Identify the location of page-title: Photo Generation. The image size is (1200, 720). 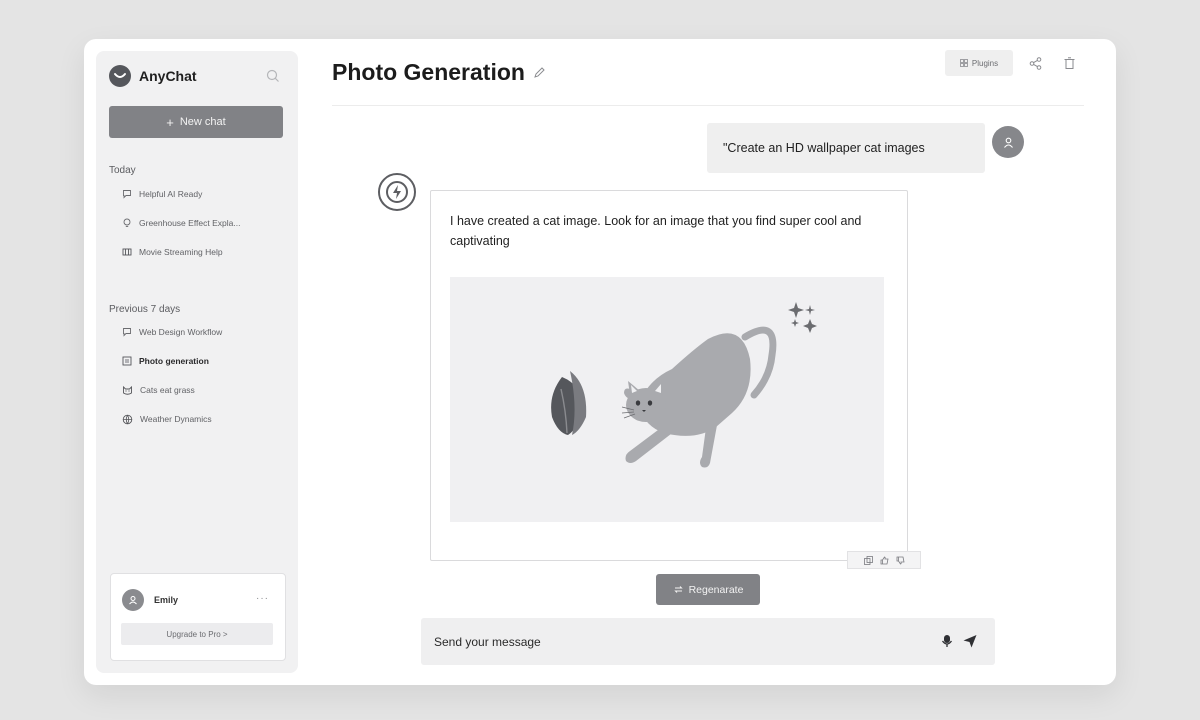
(428, 72).